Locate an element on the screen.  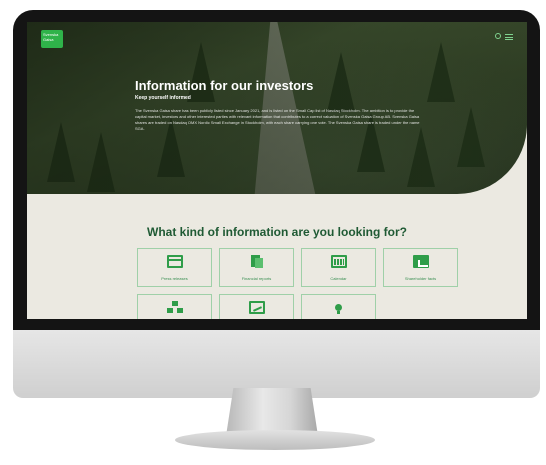
monitor-stand is located at coordinates (272, 412).